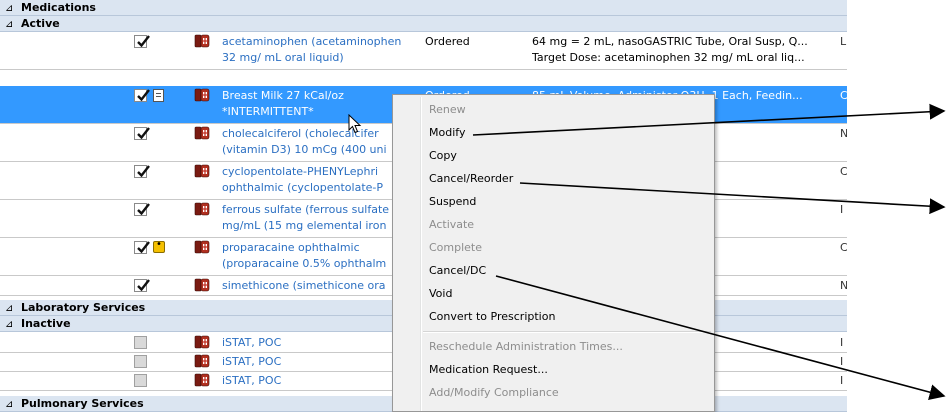 The image size is (948, 412). Describe the element at coordinates (447, 41) in the screenshot. I see `order-status: Ordered` at that location.